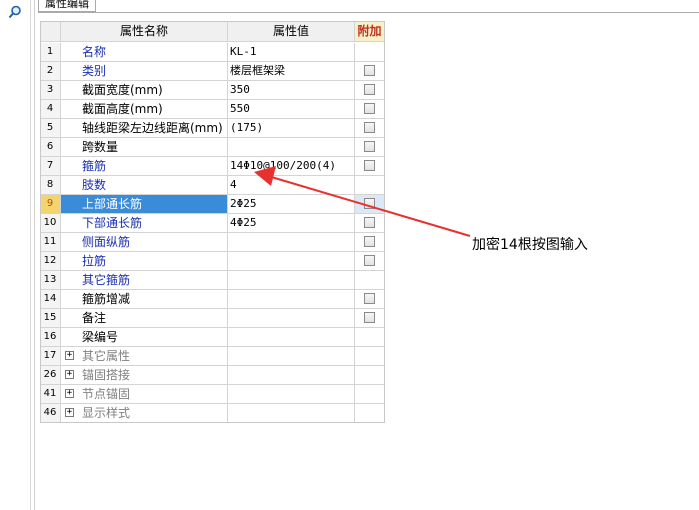 The image size is (699, 510). I want to click on property-name: 侧面纵筋, so click(144, 242).